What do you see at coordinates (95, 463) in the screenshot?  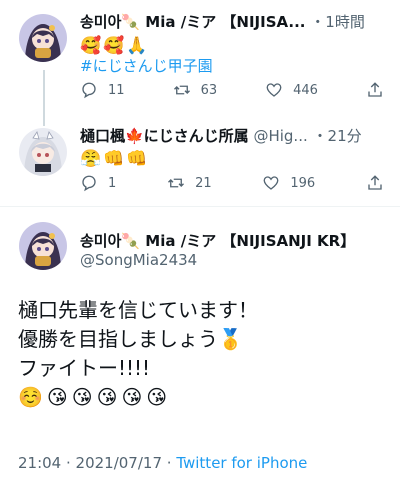 I see `tweet-timestamp: 21:04 · 2021/07/17 ·` at bounding box center [95, 463].